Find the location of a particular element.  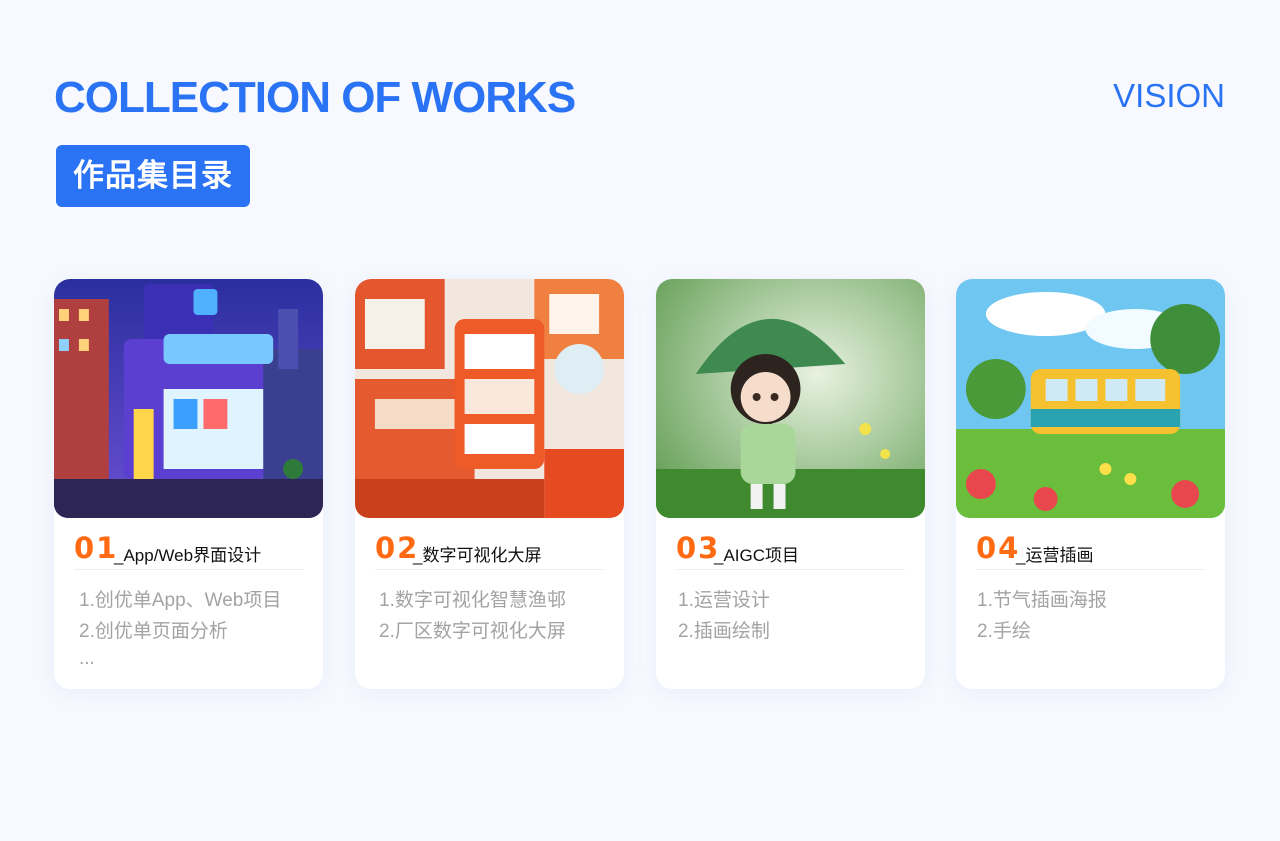

list-item: 1.数字可视化智慧渔邨 is located at coordinates (472, 600).